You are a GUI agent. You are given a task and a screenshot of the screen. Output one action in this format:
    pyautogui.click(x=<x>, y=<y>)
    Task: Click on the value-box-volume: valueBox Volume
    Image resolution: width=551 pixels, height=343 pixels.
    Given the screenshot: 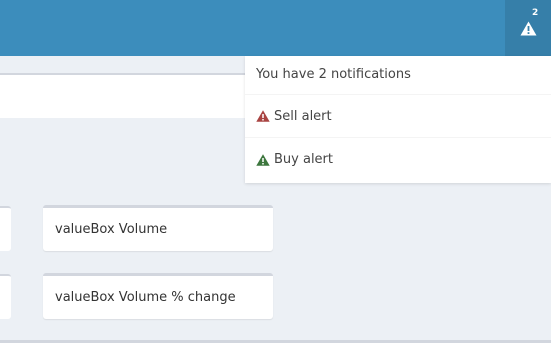 What is the action you would take?
    pyautogui.click(x=158, y=228)
    